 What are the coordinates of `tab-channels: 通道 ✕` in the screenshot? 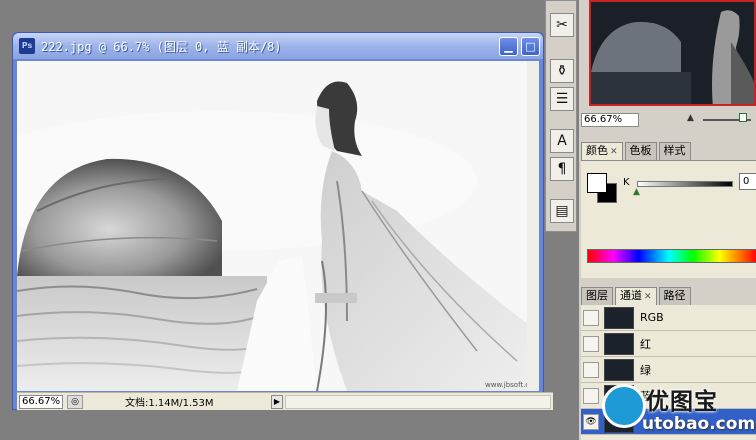 It's located at (636, 296).